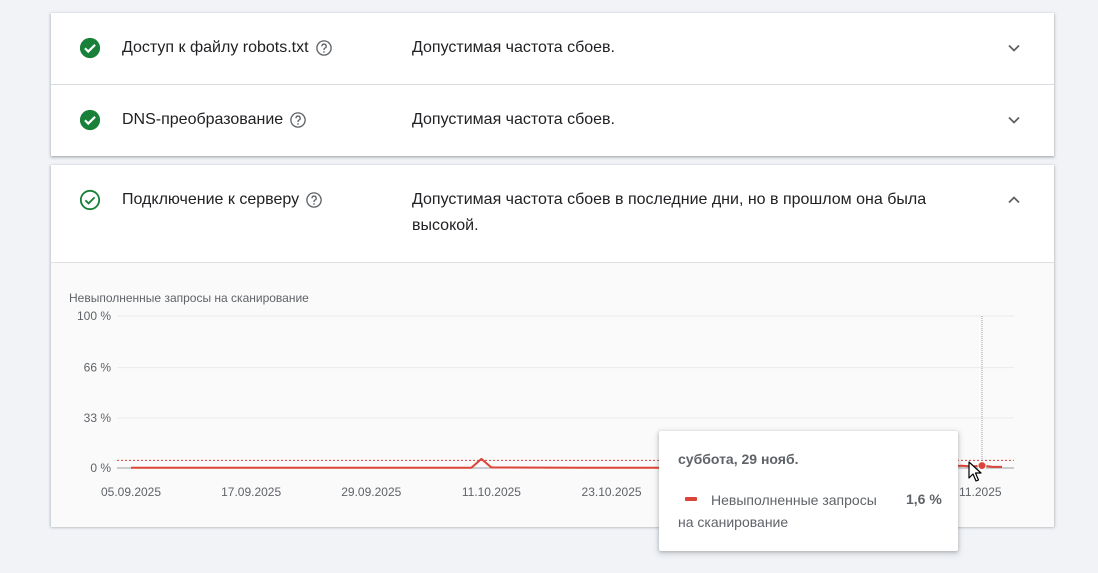 This screenshot has width=1098, height=573. Describe the element at coordinates (98, 368) in the screenshot. I see `y-tick-label: 66 %` at that location.